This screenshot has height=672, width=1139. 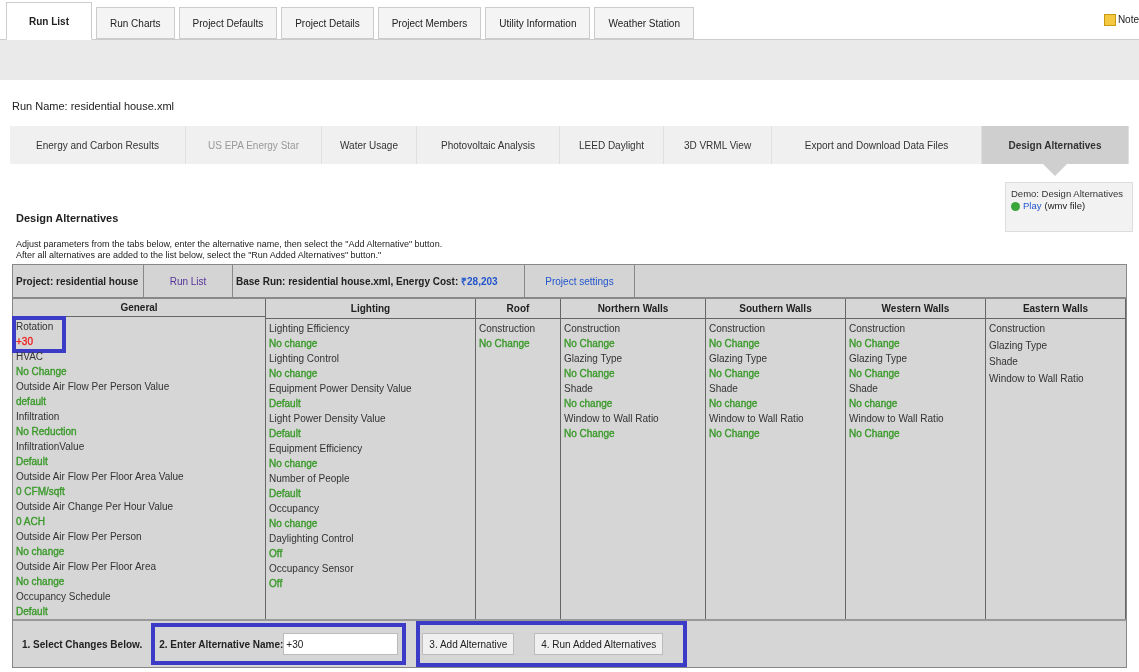 What do you see at coordinates (93, 387) in the screenshot?
I see `setting-label: Outside Air Flow Per Person Value` at bounding box center [93, 387].